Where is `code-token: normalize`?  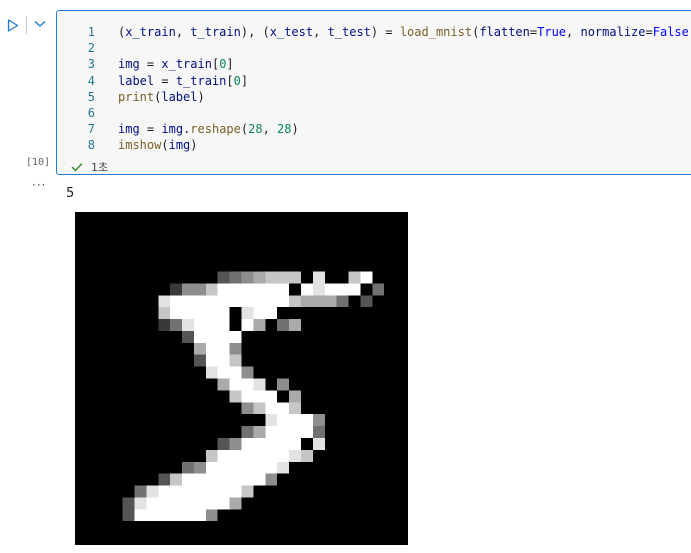
code-token: normalize is located at coordinates (613, 32).